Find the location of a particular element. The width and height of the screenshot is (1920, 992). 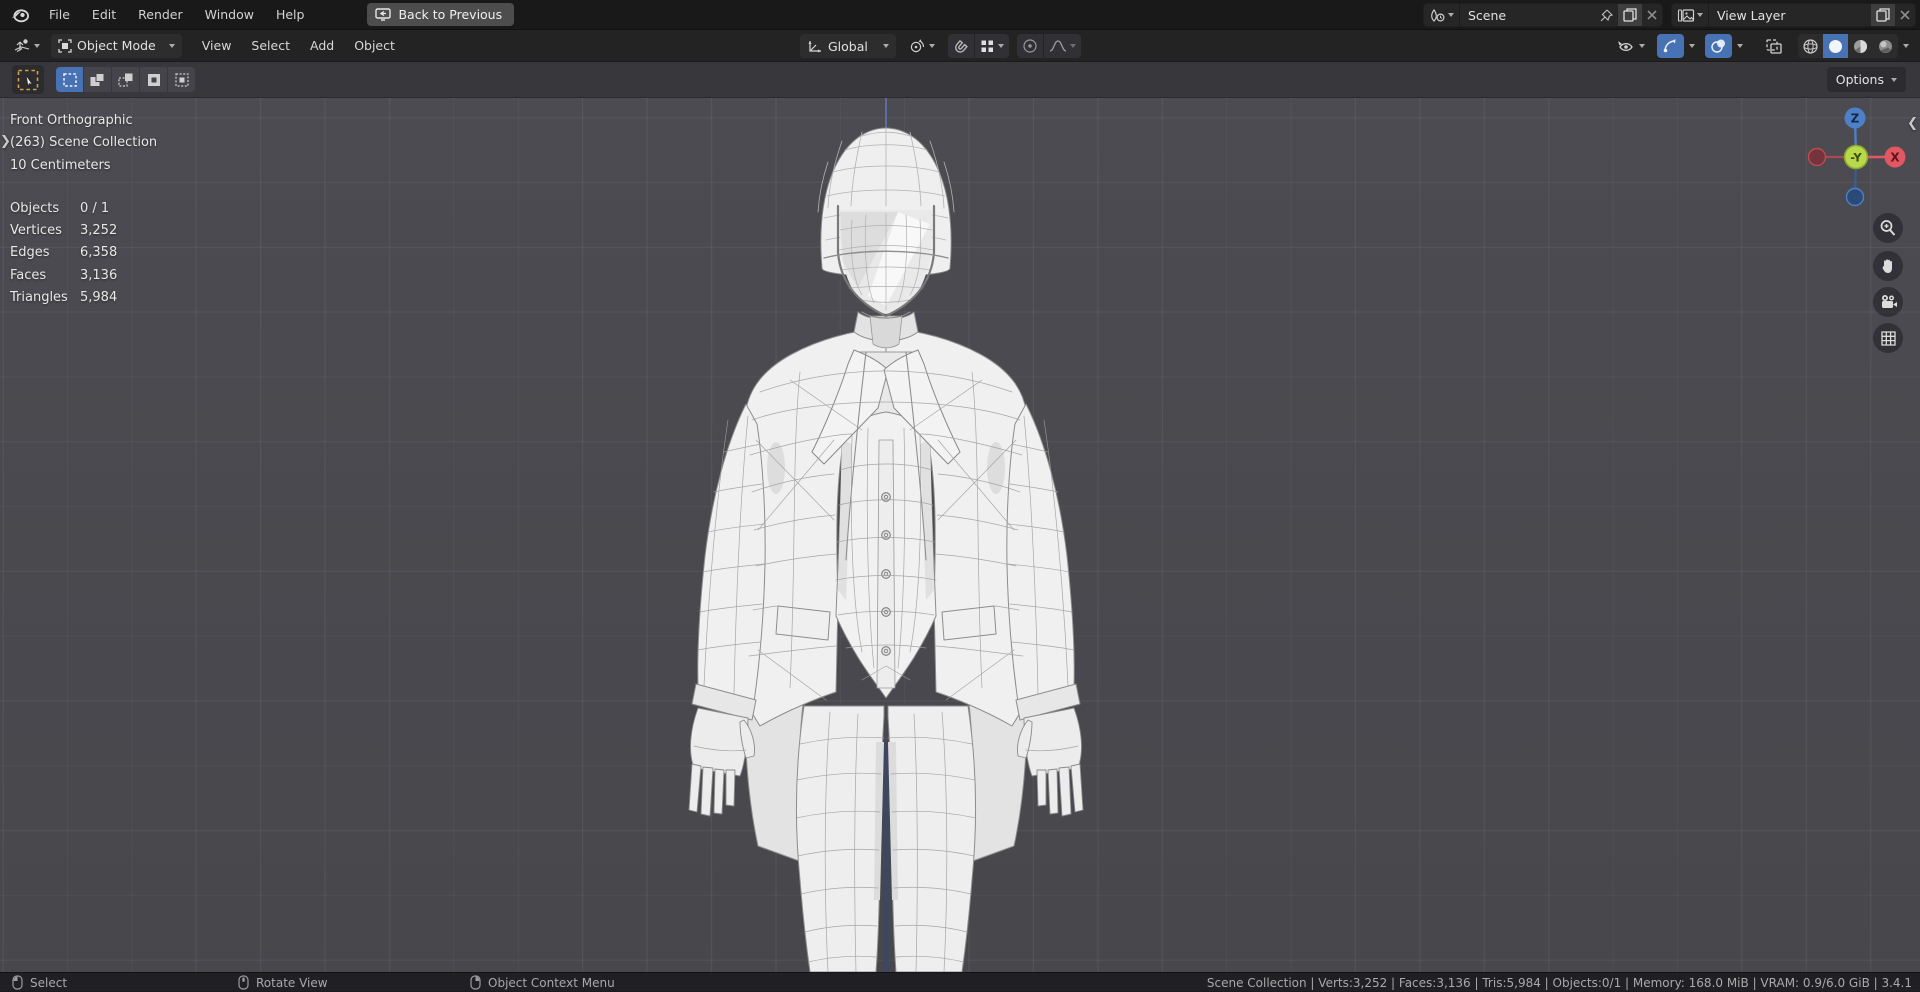

overlays-dropdown is located at coordinates (1740, 46).